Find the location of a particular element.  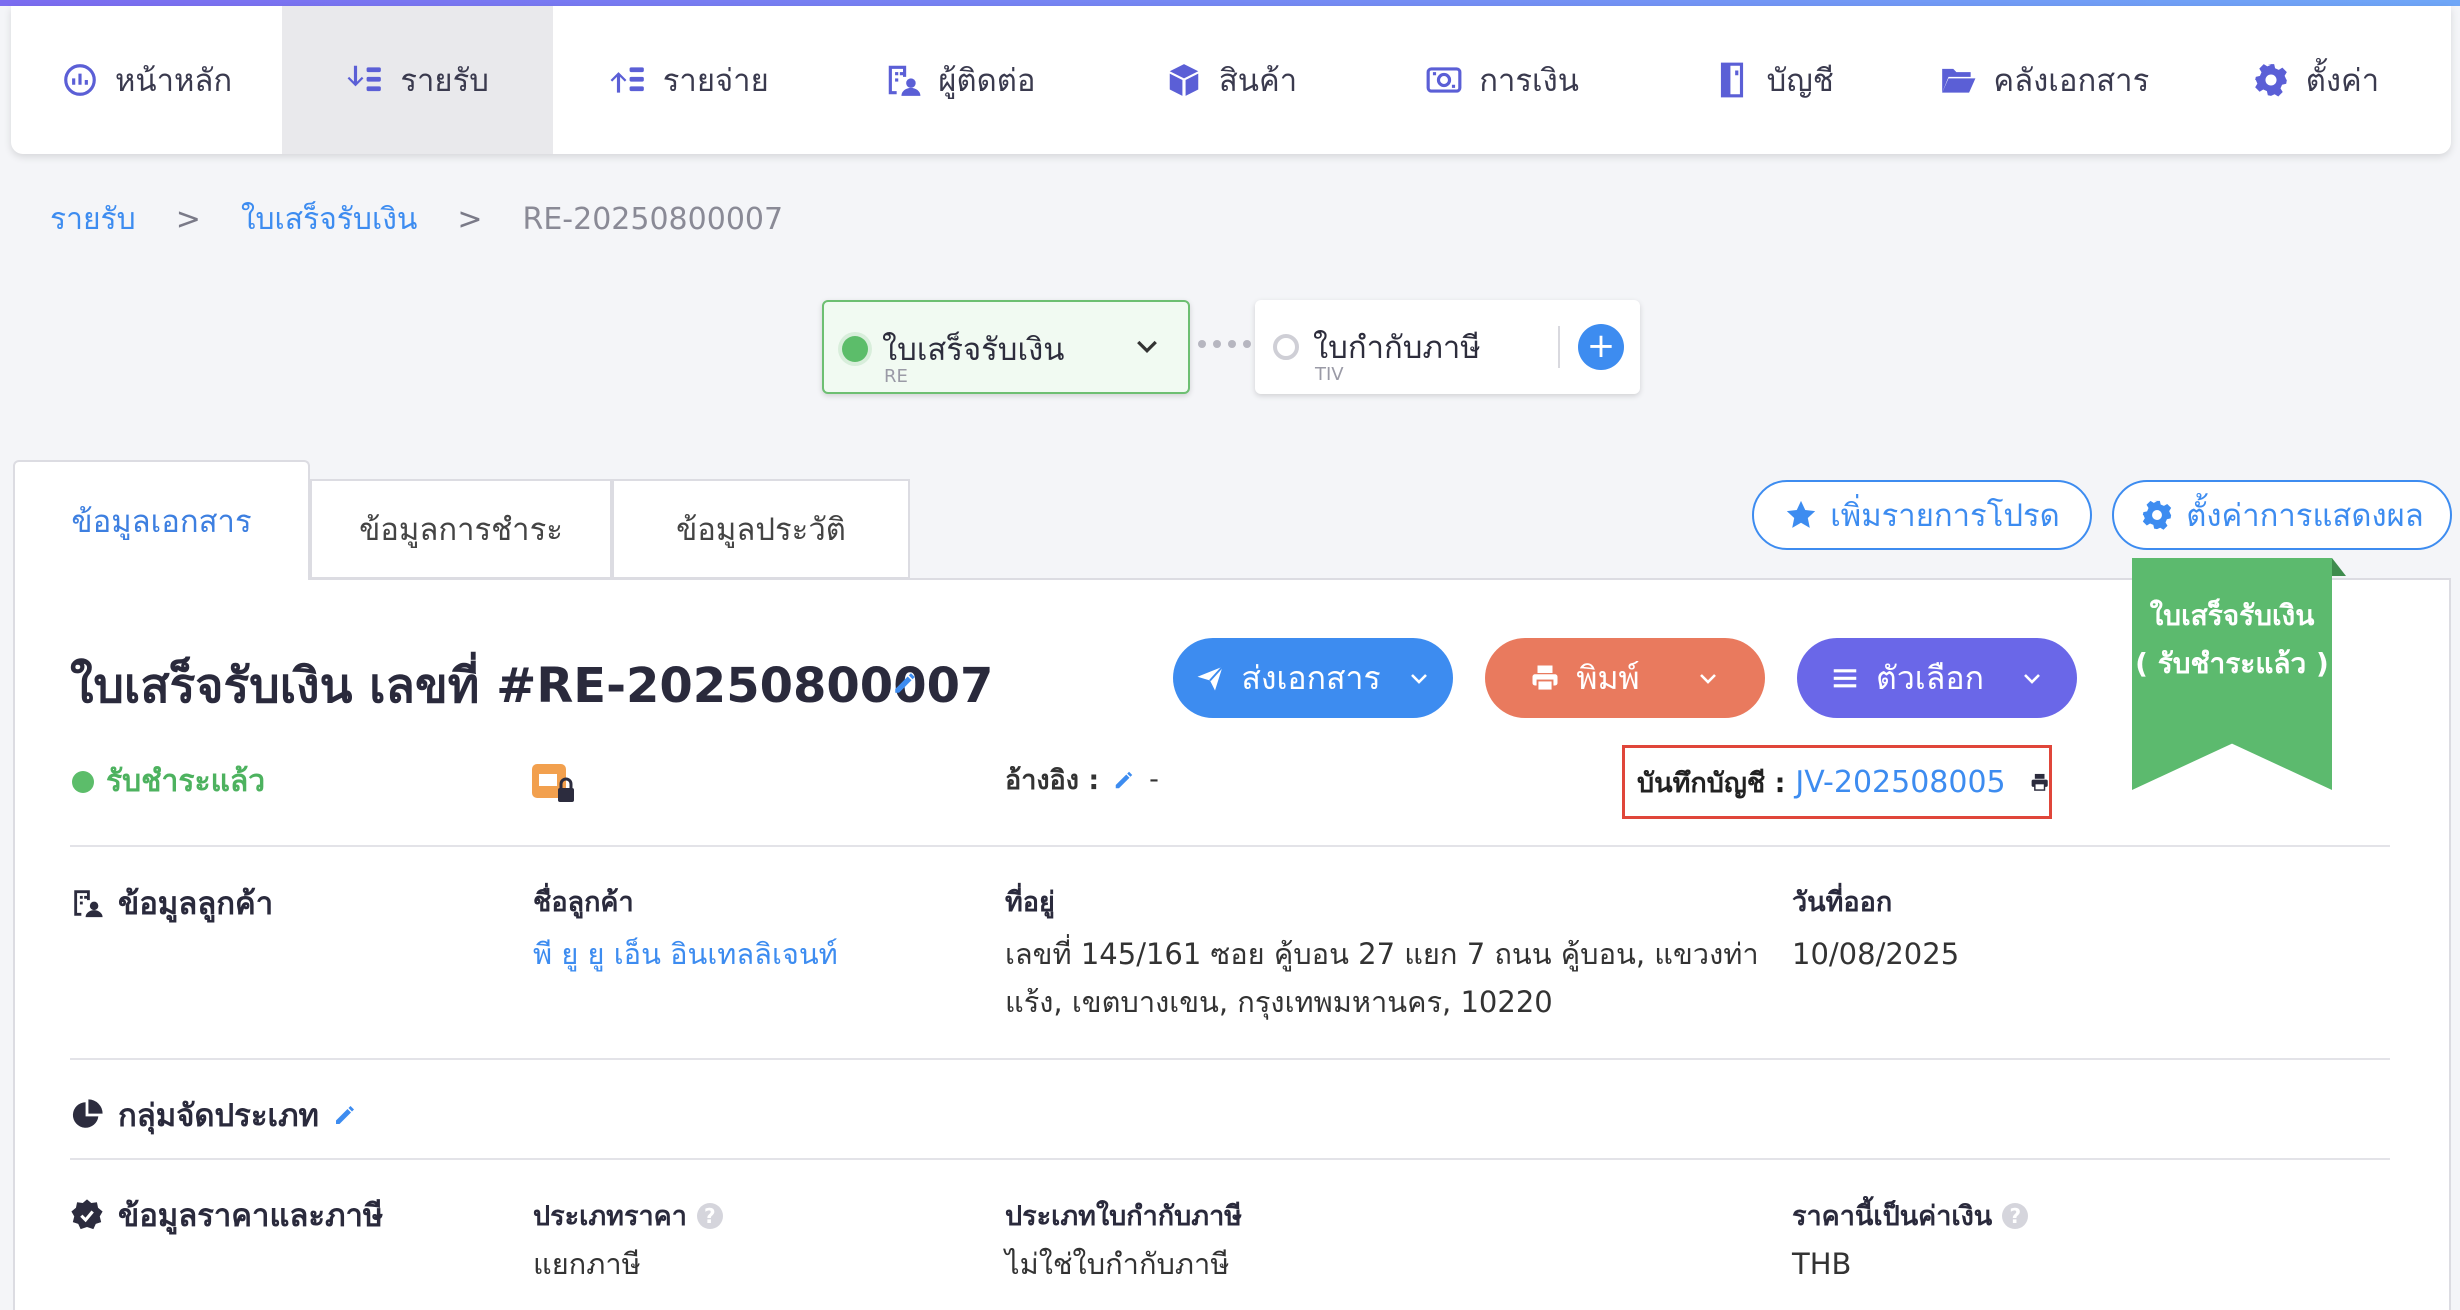

tax-invoice-type-label: ประเภทใบกำกับภาษี is located at coordinates (1124, 1216).